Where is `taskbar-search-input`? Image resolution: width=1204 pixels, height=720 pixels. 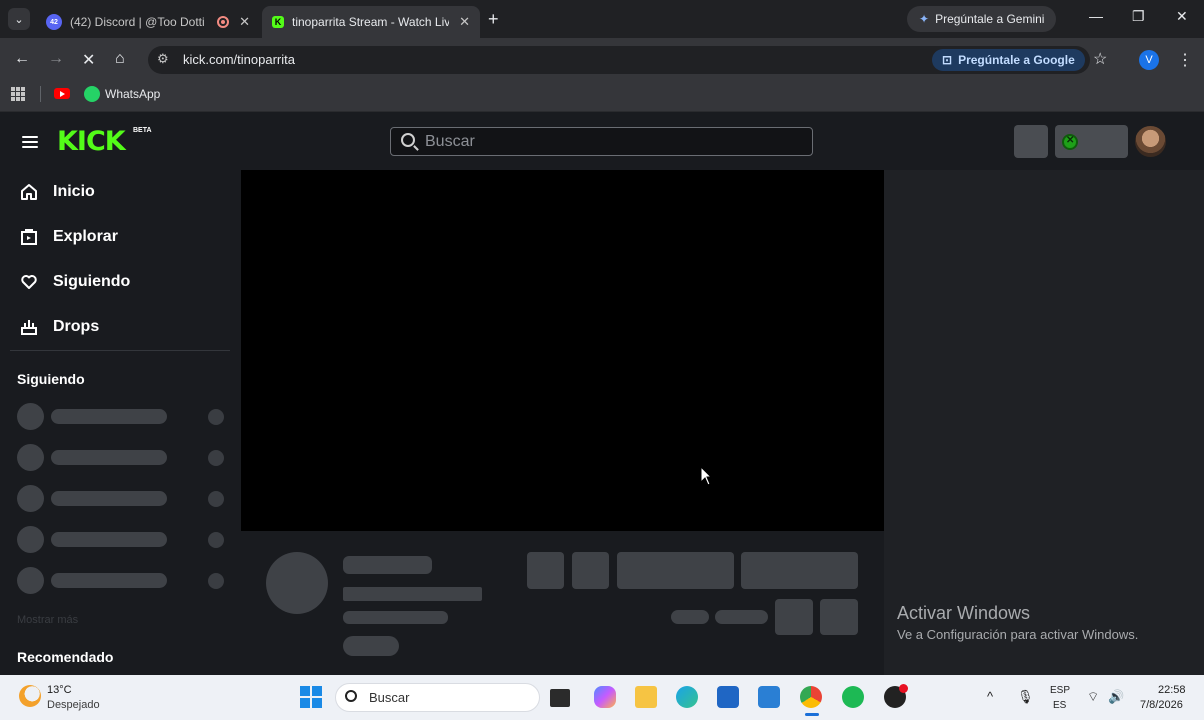 taskbar-search-input is located at coordinates (437, 697).